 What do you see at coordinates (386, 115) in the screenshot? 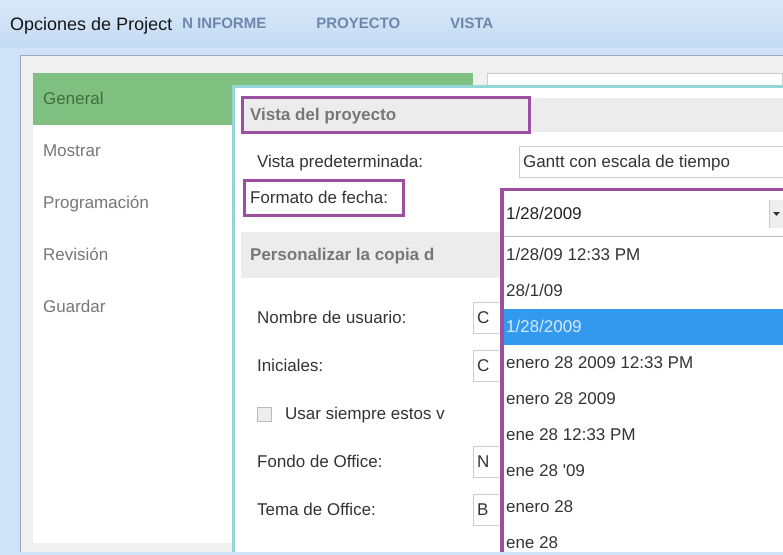
I see `section-heading: Vista del proyecto` at bounding box center [386, 115].